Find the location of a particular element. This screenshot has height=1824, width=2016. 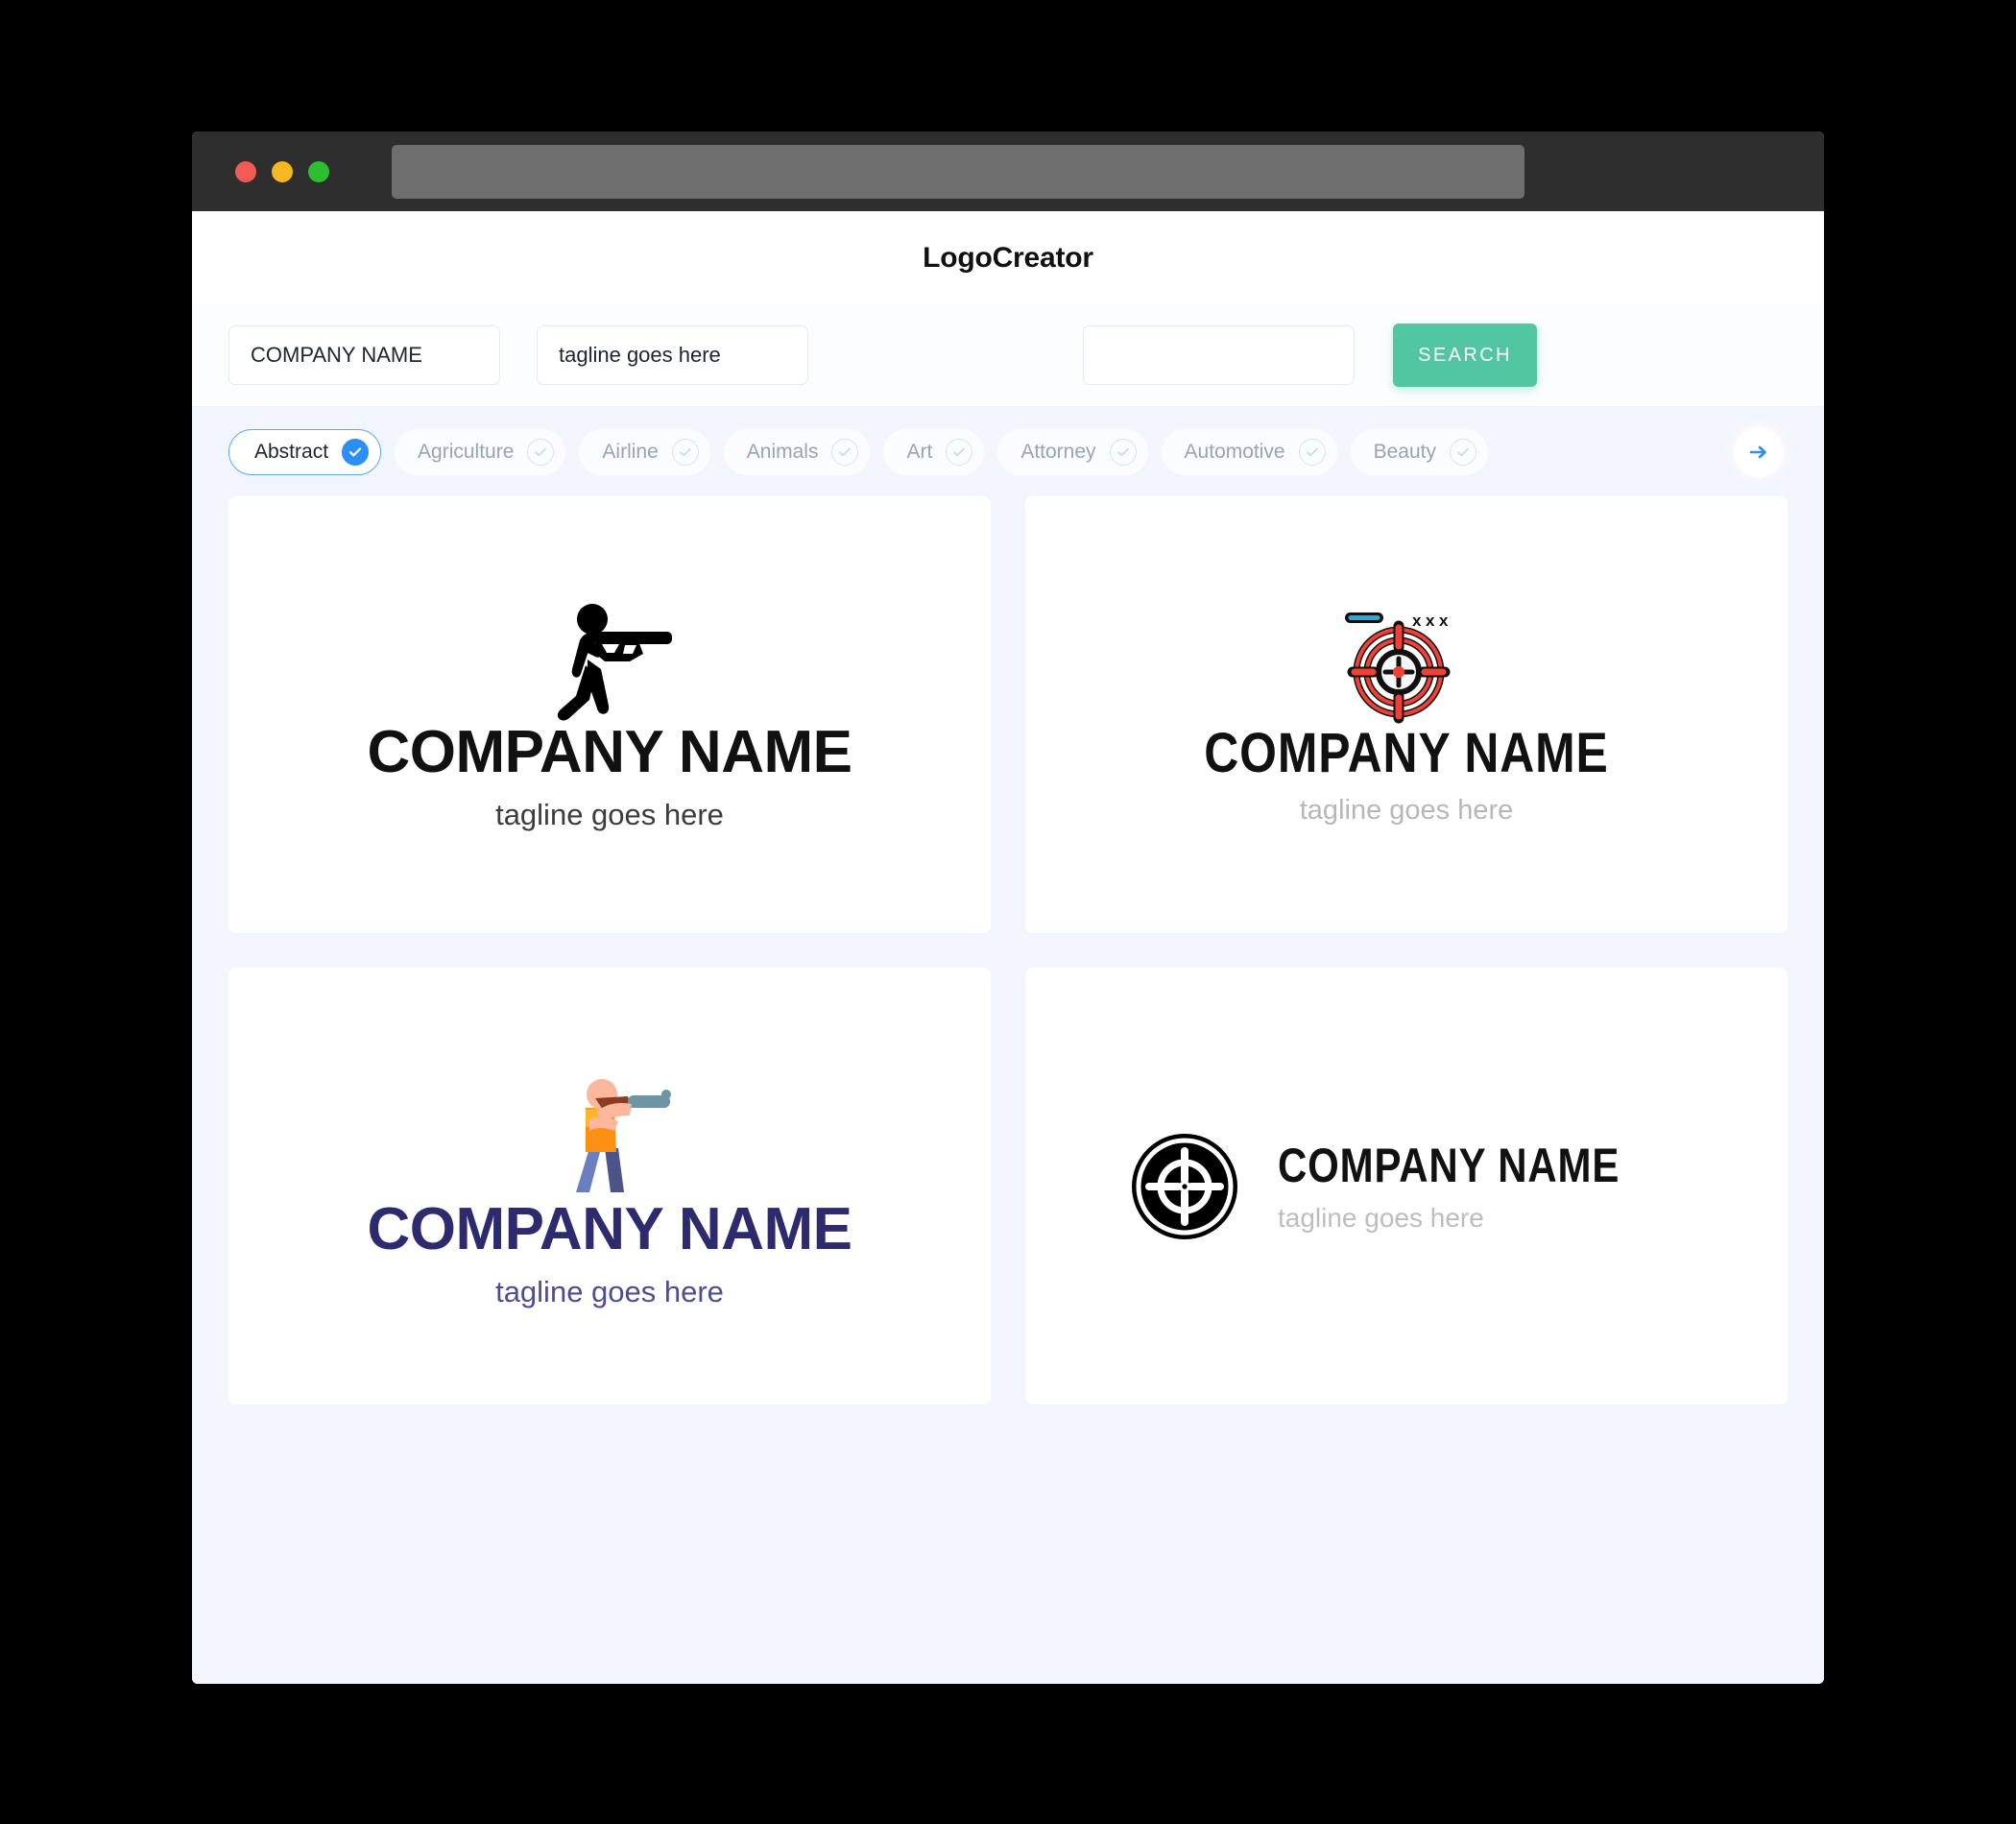

keyword-input is located at coordinates (1219, 355).